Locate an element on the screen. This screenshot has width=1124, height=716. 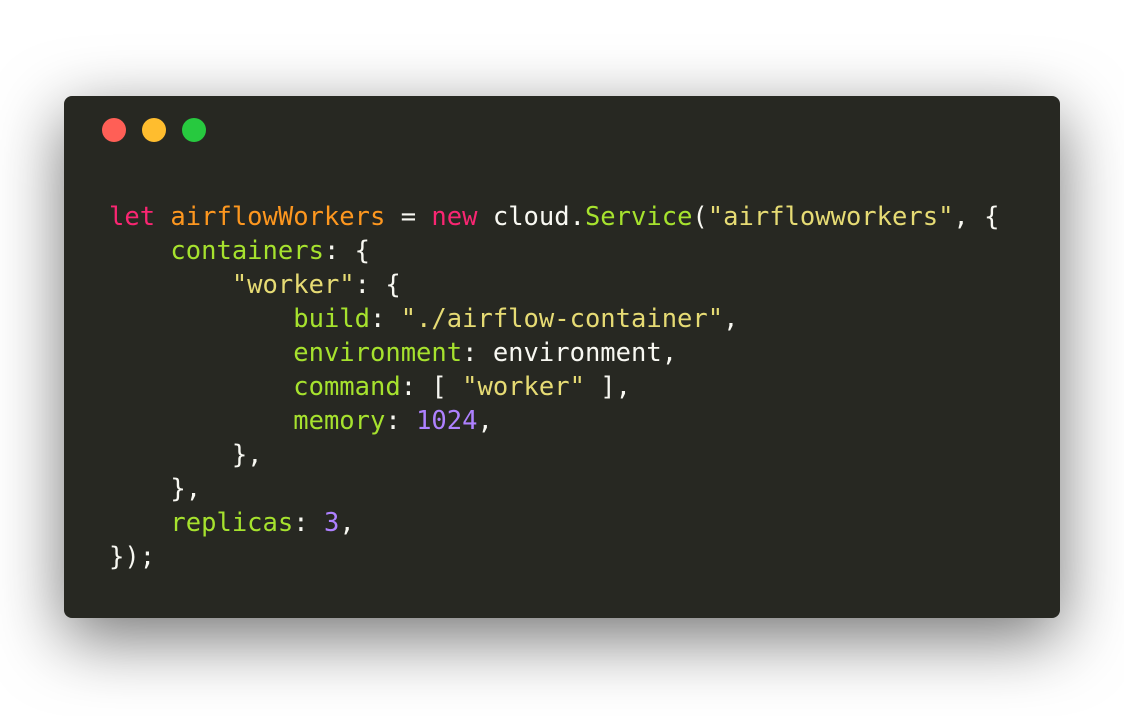
code-line-6: command: [ "worker" ], is located at coordinates (462, 387).